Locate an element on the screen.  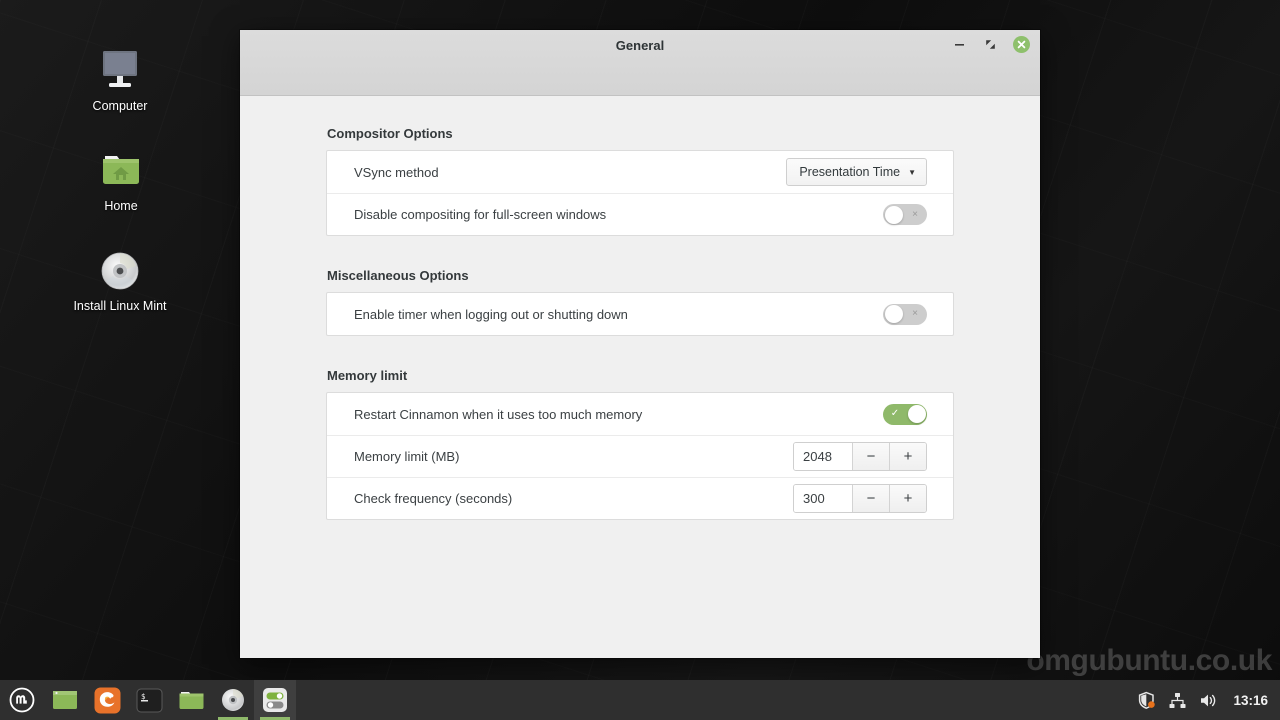
computer-monitor-icon is located at coordinates (120, 68).